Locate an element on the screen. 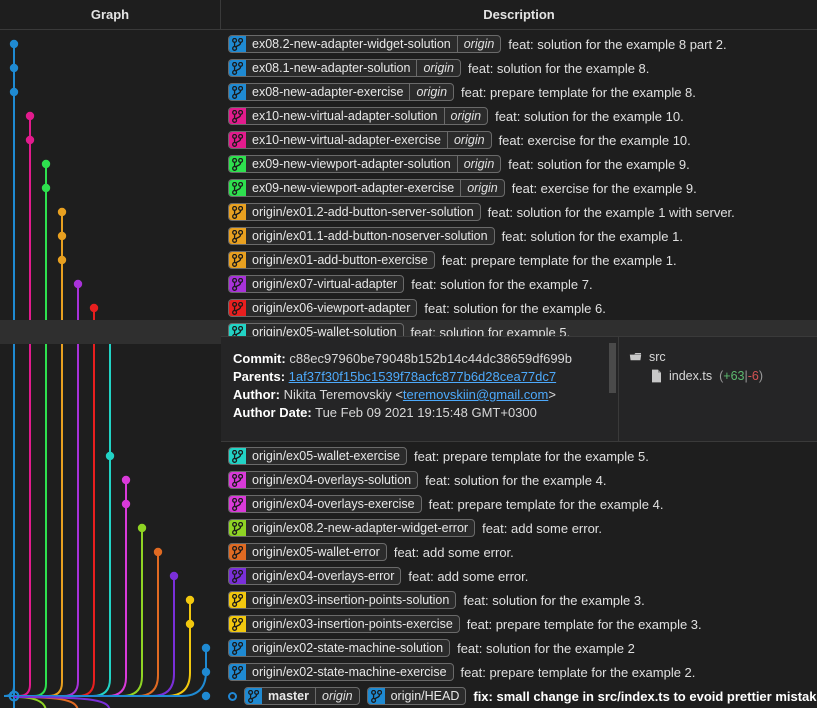 The width and height of the screenshot is (817, 708). author-email-link: teremovskiin@gmail.com is located at coordinates (475, 394).